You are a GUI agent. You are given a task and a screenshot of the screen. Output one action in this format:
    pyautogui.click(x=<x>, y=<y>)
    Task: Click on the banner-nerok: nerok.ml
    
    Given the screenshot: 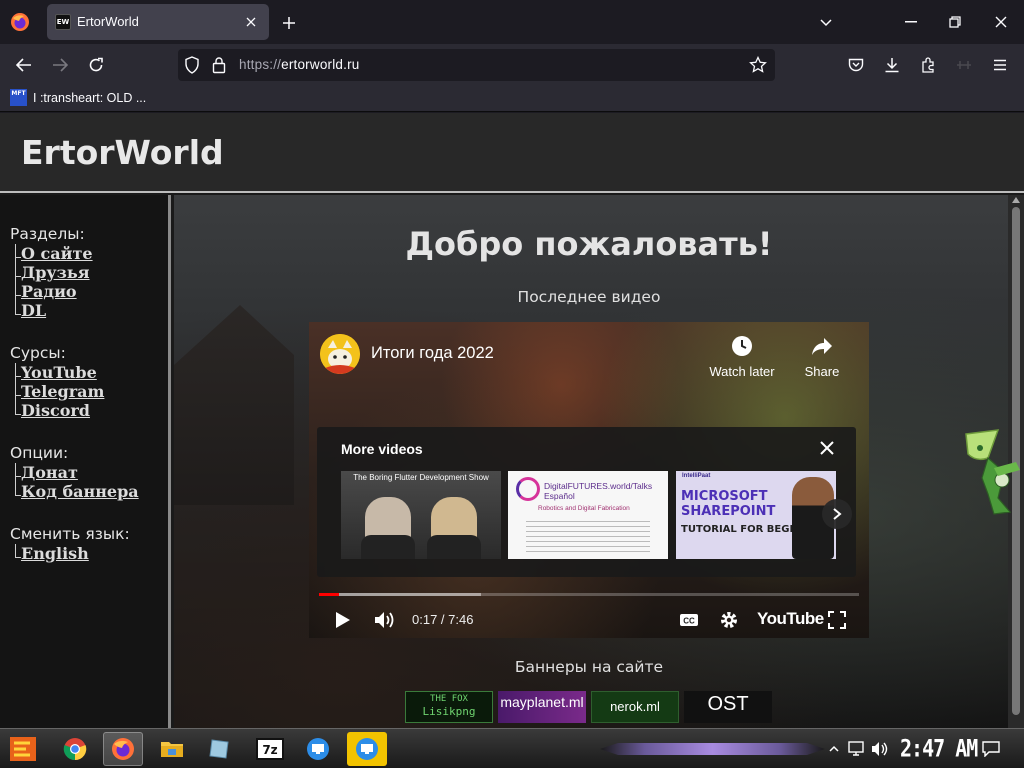 What is the action you would take?
    pyautogui.click(x=635, y=707)
    